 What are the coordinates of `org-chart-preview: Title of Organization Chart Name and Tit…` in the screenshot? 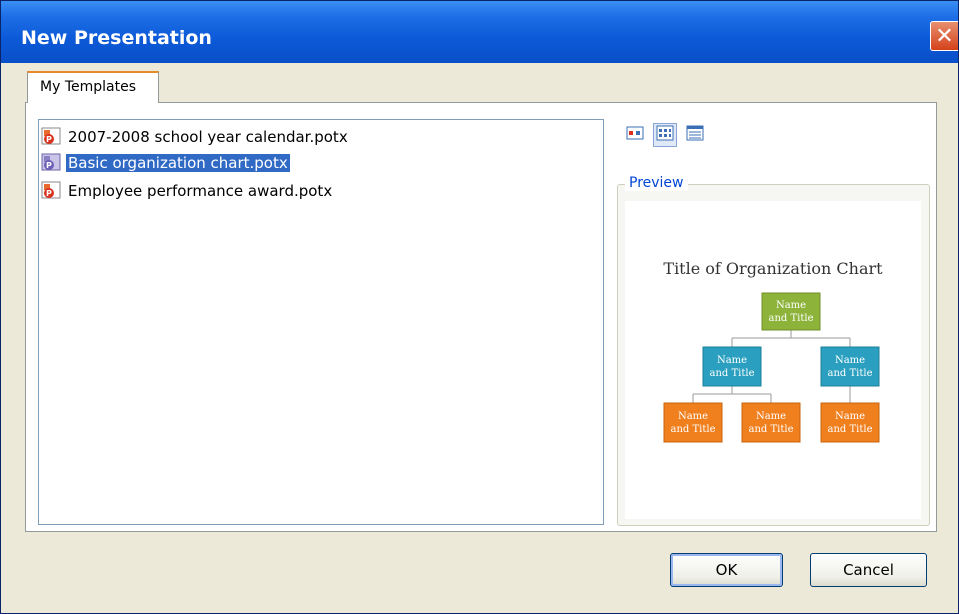 It's located at (773, 351).